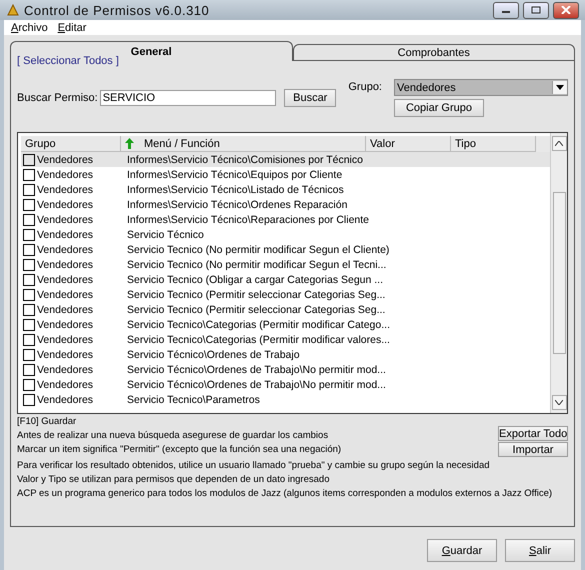 The height and width of the screenshot is (570, 585). What do you see at coordinates (72, 28) in the screenshot?
I see `menu-item: Editar` at bounding box center [72, 28].